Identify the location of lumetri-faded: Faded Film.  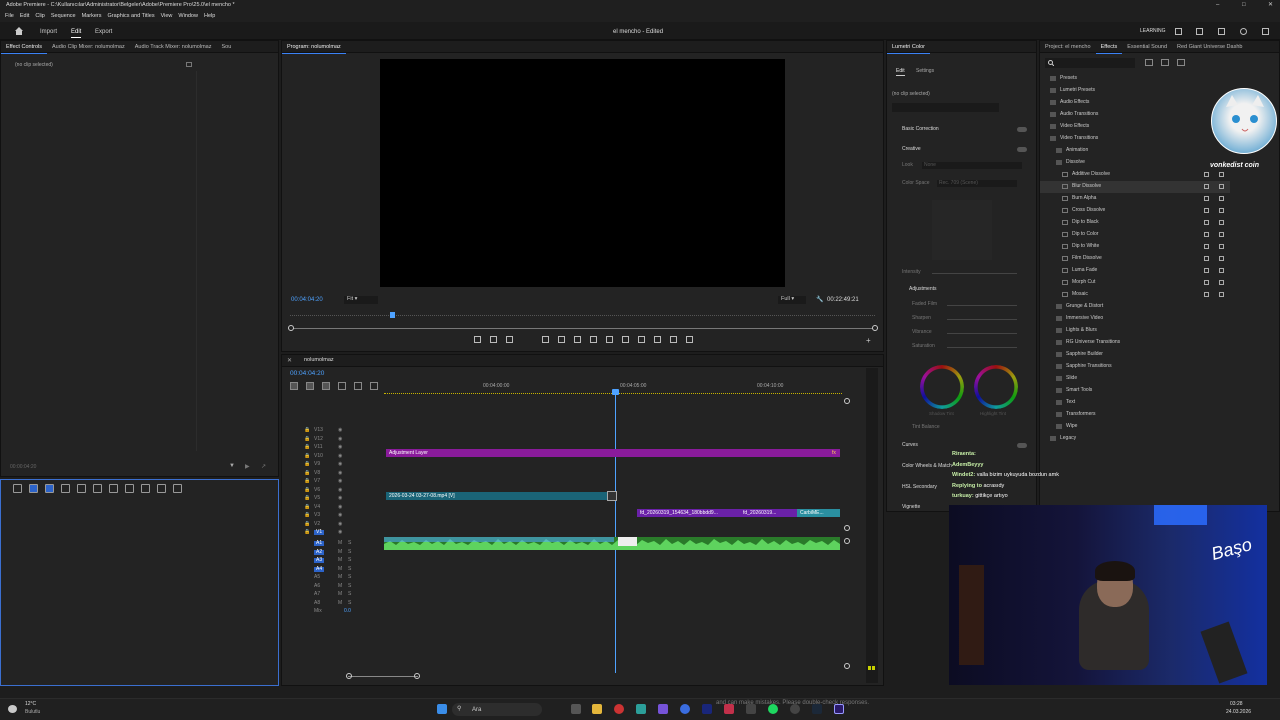
(969, 306).